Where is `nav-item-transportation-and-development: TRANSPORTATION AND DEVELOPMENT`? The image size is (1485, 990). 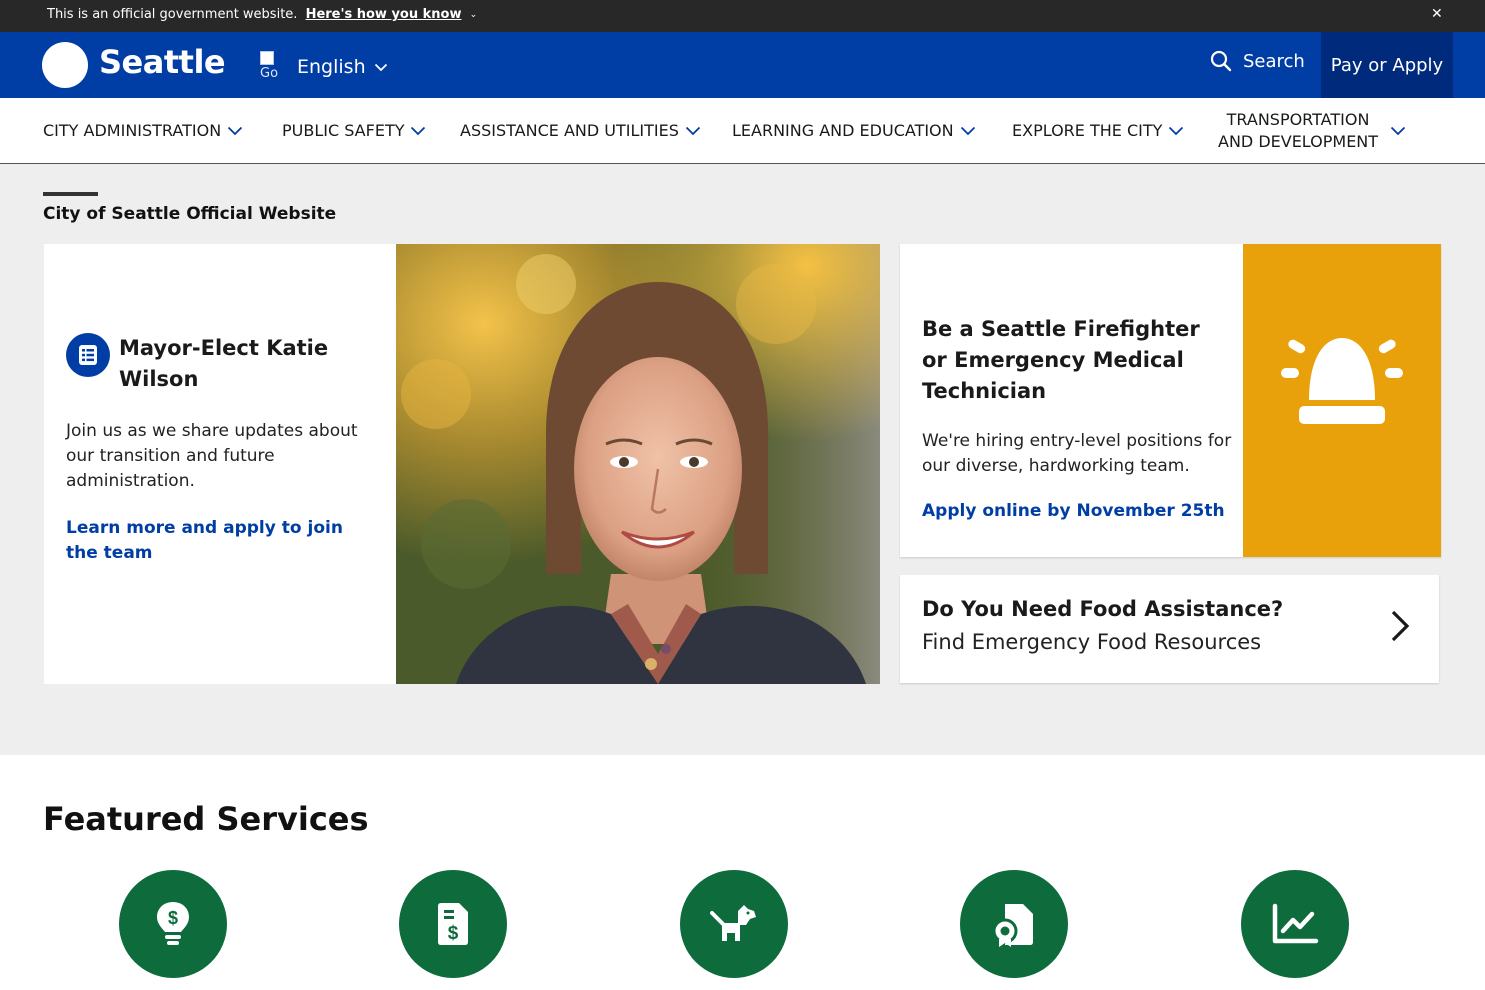
nav-item-transportation-and-development: TRANSPORTATION AND DEVELOPMENT is located at coordinates (1312, 130).